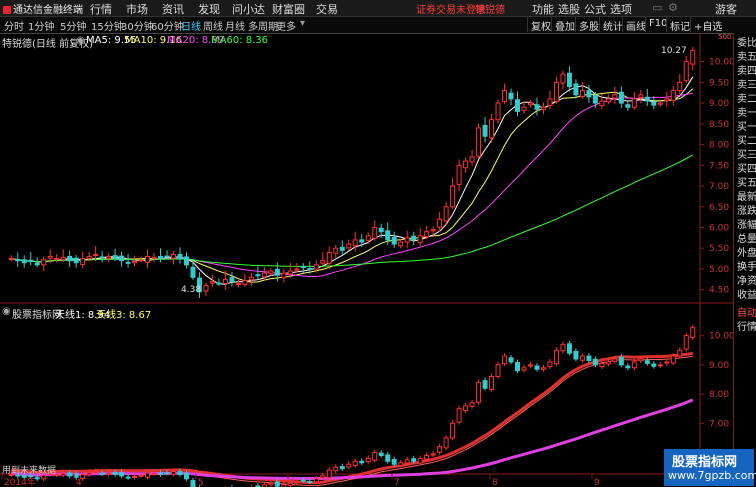 The image size is (756, 487). I want to click on watermark-title: 股票指标网, so click(705, 462).